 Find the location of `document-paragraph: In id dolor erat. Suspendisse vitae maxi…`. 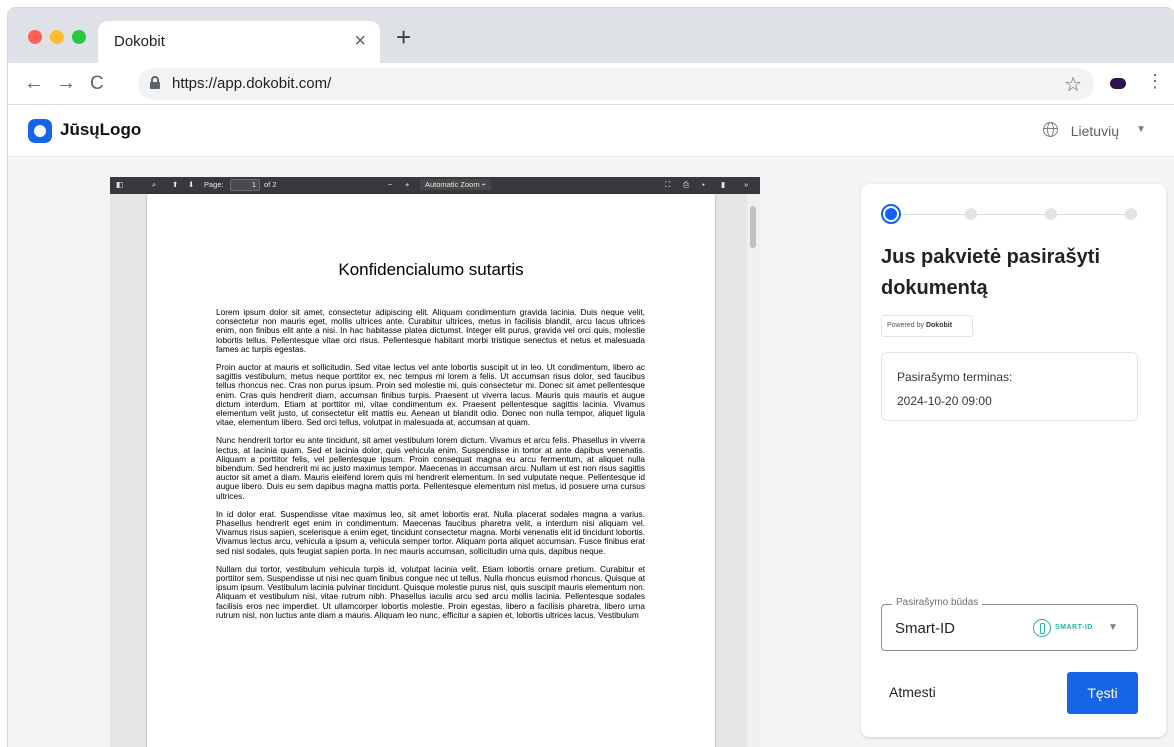

document-paragraph: In id dolor erat. Suspendisse vitae maxi… is located at coordinates (430, 532).